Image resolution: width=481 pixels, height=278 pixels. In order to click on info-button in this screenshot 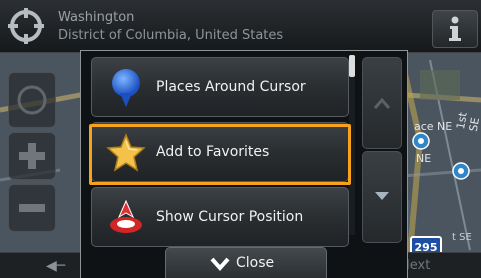, I will do `click(455, 29)`.